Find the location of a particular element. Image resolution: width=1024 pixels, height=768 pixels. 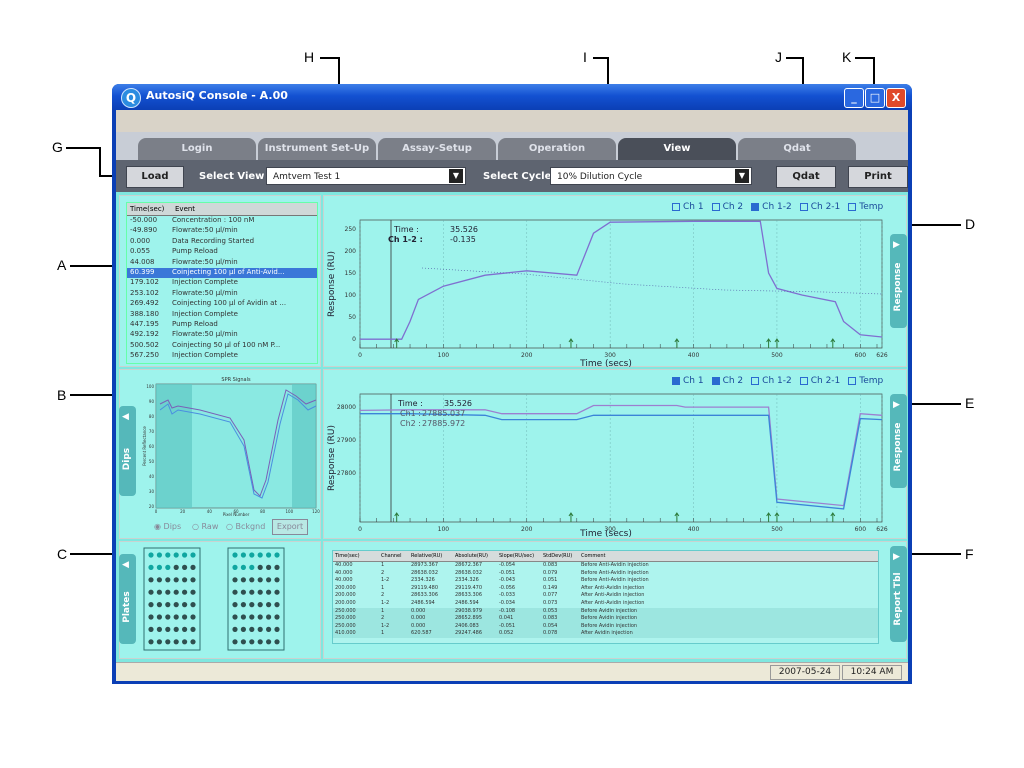

response-tab-top: ▶ Response is located at coordinates (898, 281).